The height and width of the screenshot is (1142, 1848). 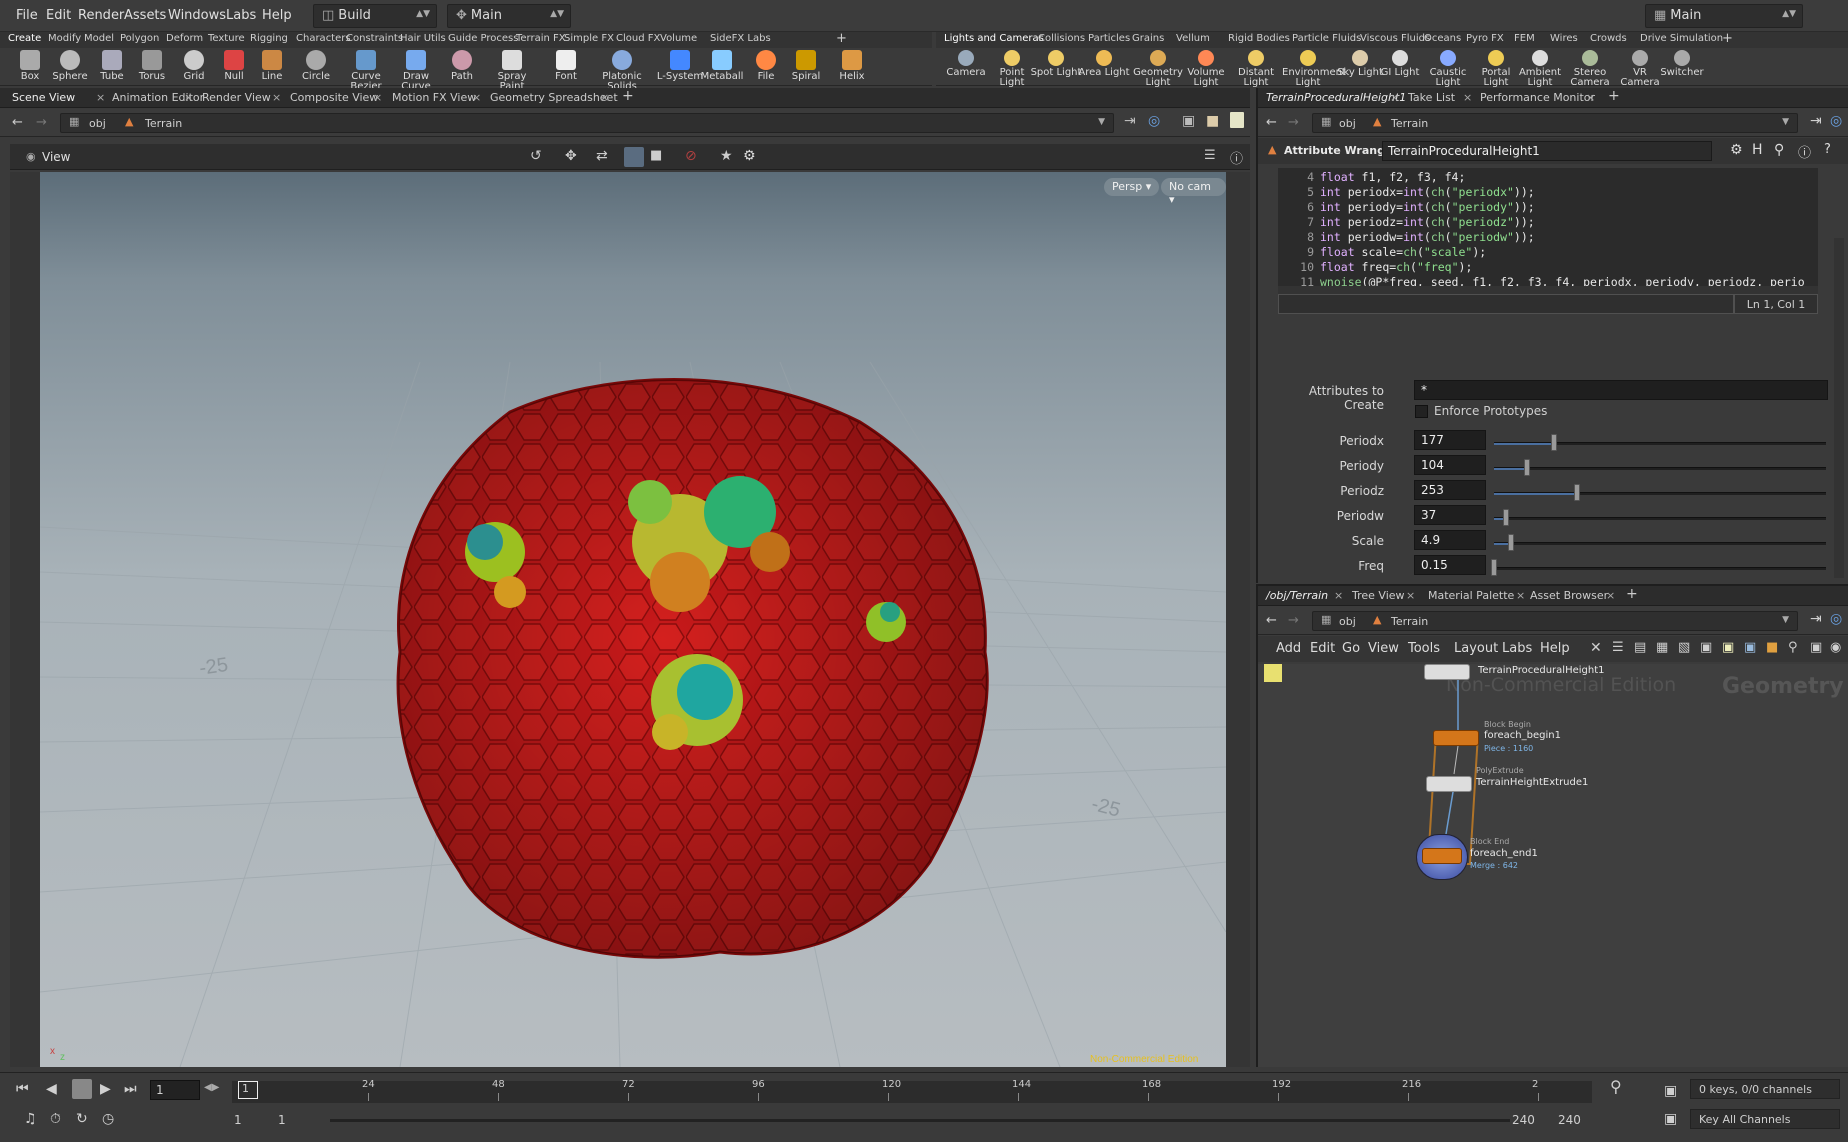 I want to click on shelf-tab: Texture, so click(x=226, y=38).